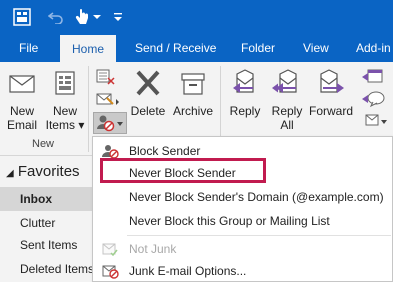  Describe the element at coordinates (153, 249) in the screenshot. I see `menu-item-label: Not Junk` at that location.